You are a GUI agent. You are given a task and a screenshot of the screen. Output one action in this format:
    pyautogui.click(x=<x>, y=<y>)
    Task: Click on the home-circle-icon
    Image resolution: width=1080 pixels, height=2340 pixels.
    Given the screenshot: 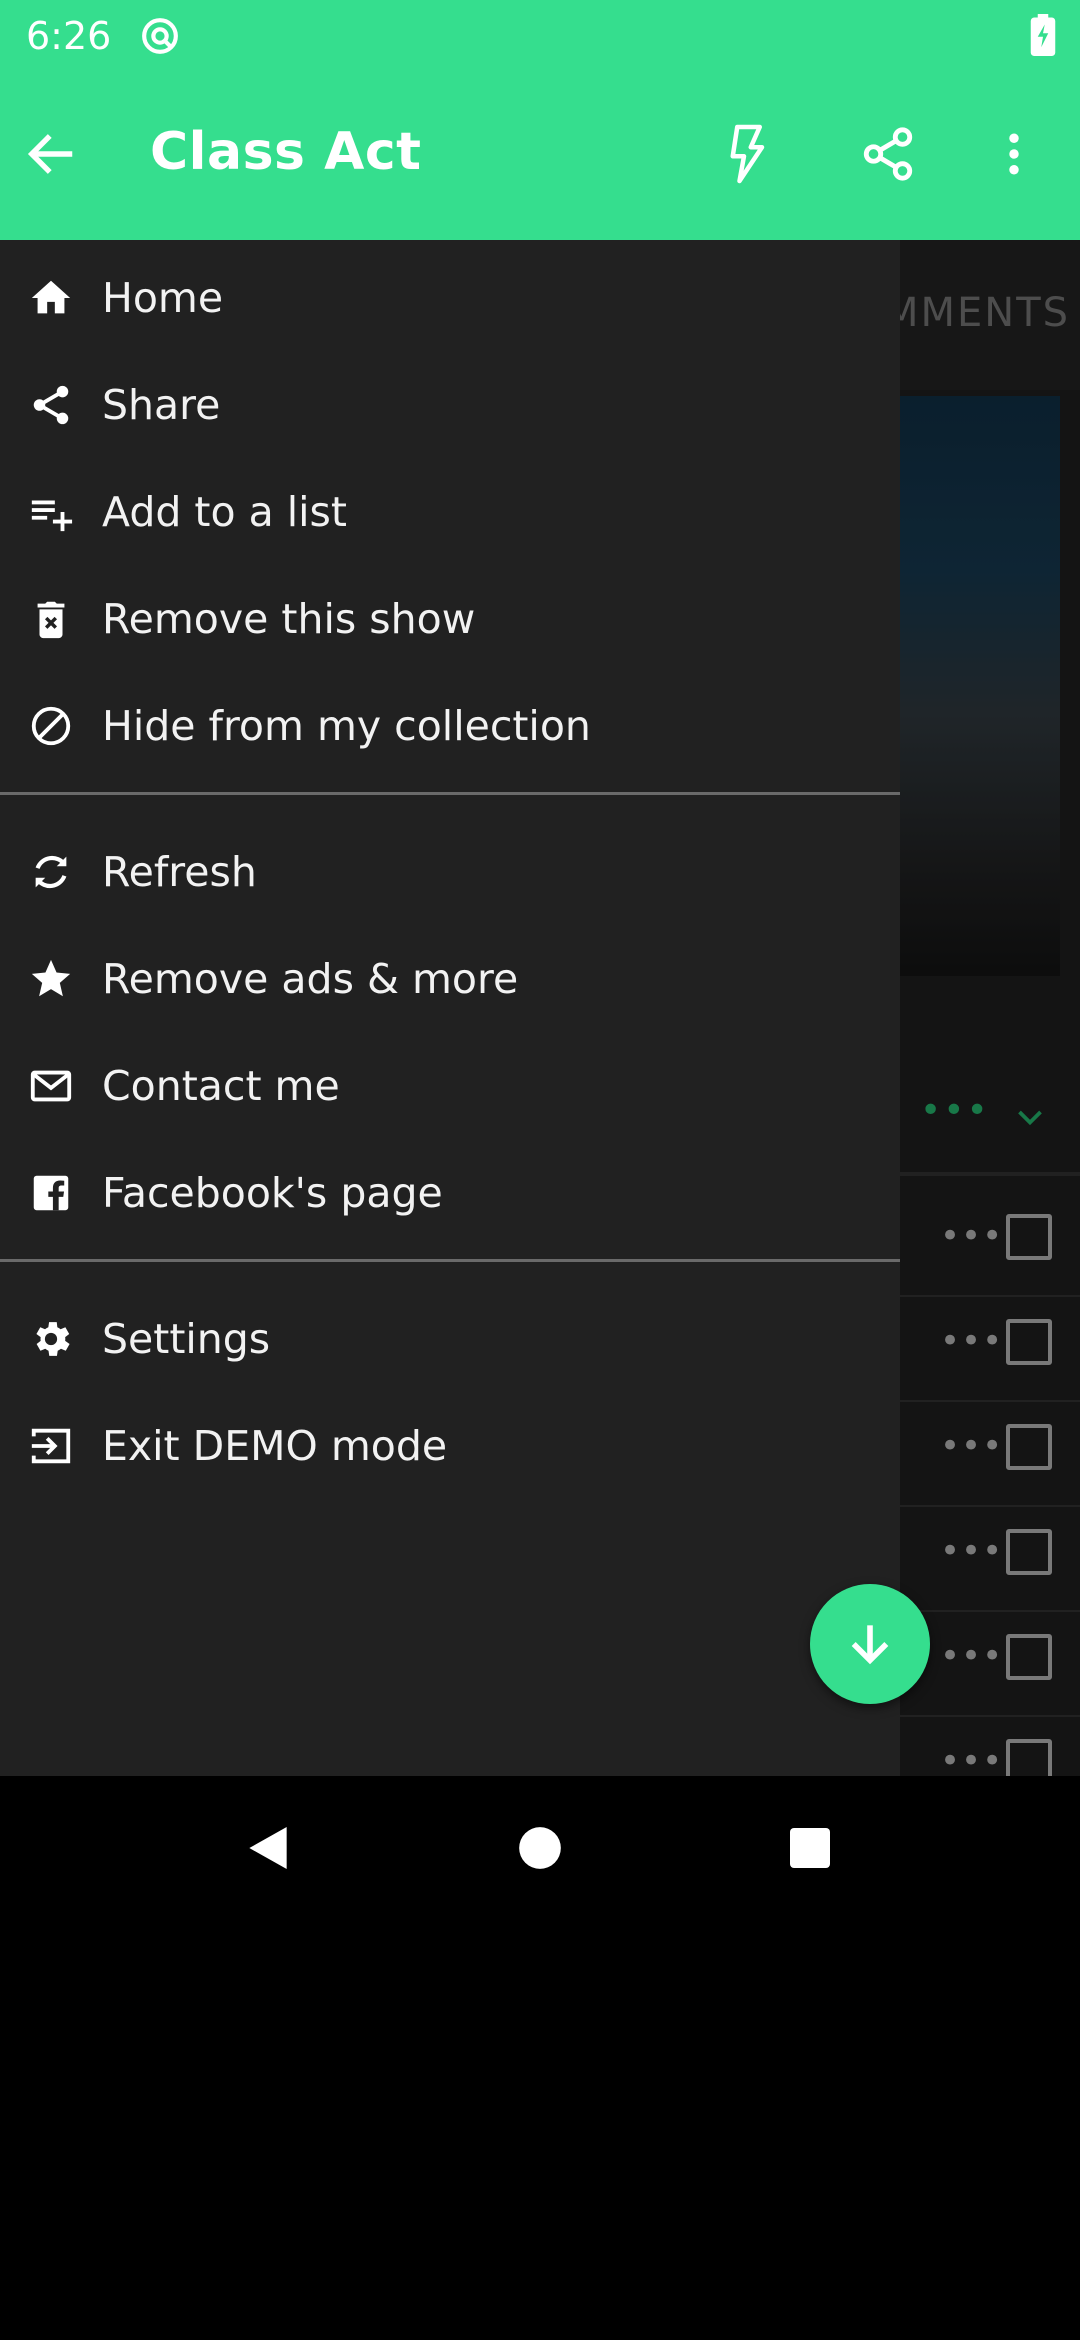 What is the action you would take?
    pyautogui.click(x=540, y=1848)
    